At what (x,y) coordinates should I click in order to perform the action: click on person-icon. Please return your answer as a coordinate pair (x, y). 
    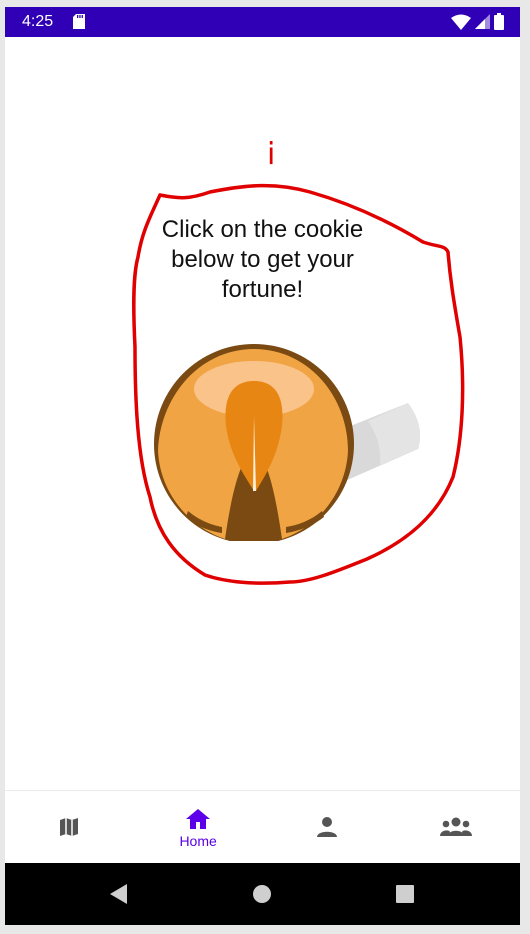
    Looking at the image, I should click on (326, 826).